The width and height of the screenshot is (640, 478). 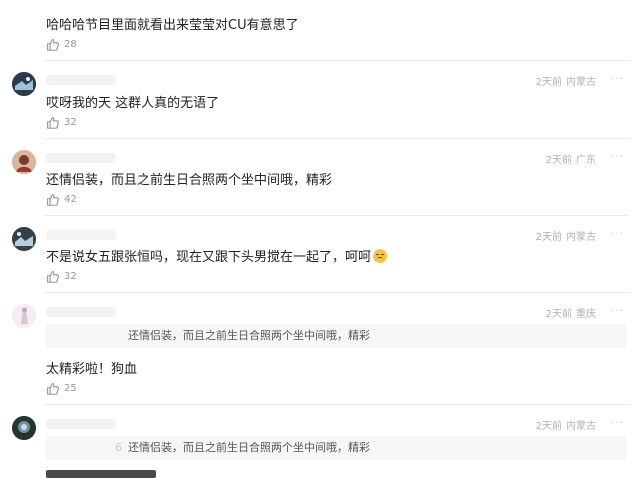 What do you see at coordinates (70, 388) in the screenshot?
I see `like-count: 25` at bounding box center [70, 388].